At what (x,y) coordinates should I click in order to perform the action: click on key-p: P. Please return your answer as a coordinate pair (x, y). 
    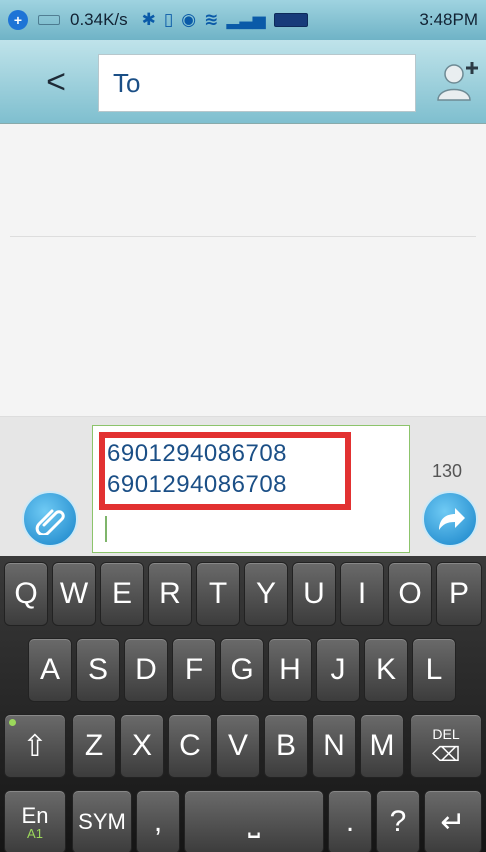
    Looking at the image, I should click on (459, 594).